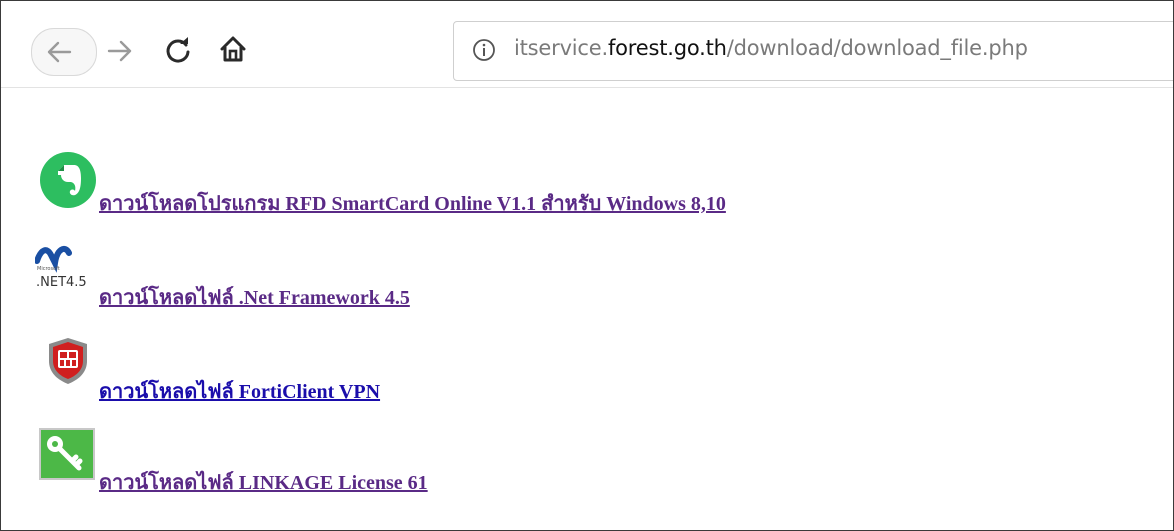  I want to click on download-link-dotnet: ดาวน์โหลดไฟล์ .Net Framework 4.5, so click(254, 297).